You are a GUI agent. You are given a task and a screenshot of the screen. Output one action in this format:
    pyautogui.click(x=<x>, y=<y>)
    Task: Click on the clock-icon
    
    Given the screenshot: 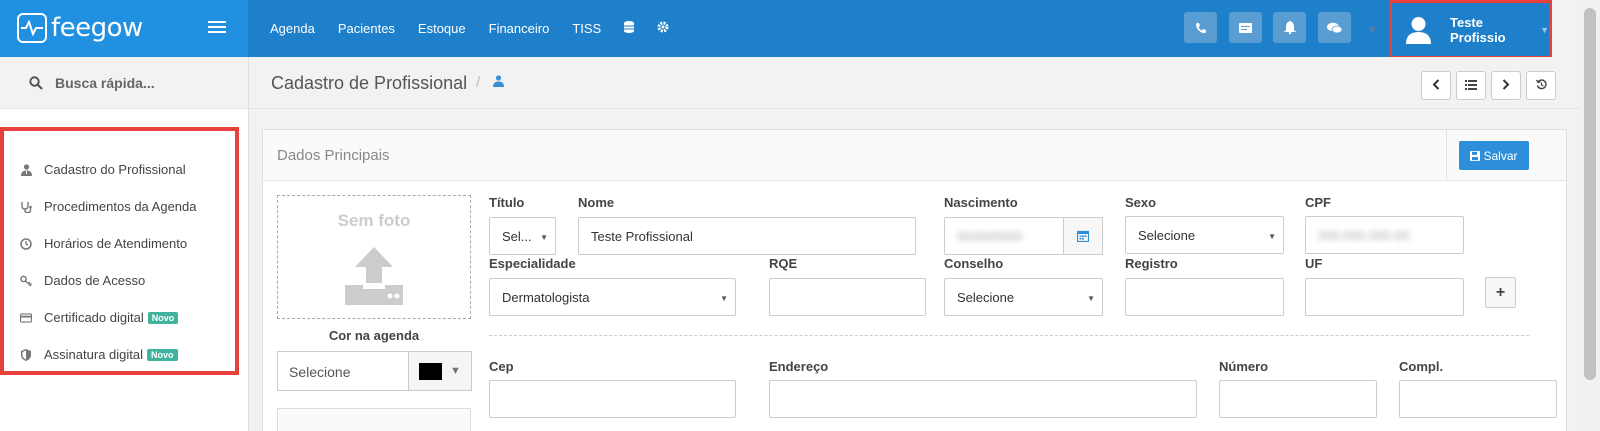 What is the action you would take?
    pyautogui.click(x=26, y=243)
    